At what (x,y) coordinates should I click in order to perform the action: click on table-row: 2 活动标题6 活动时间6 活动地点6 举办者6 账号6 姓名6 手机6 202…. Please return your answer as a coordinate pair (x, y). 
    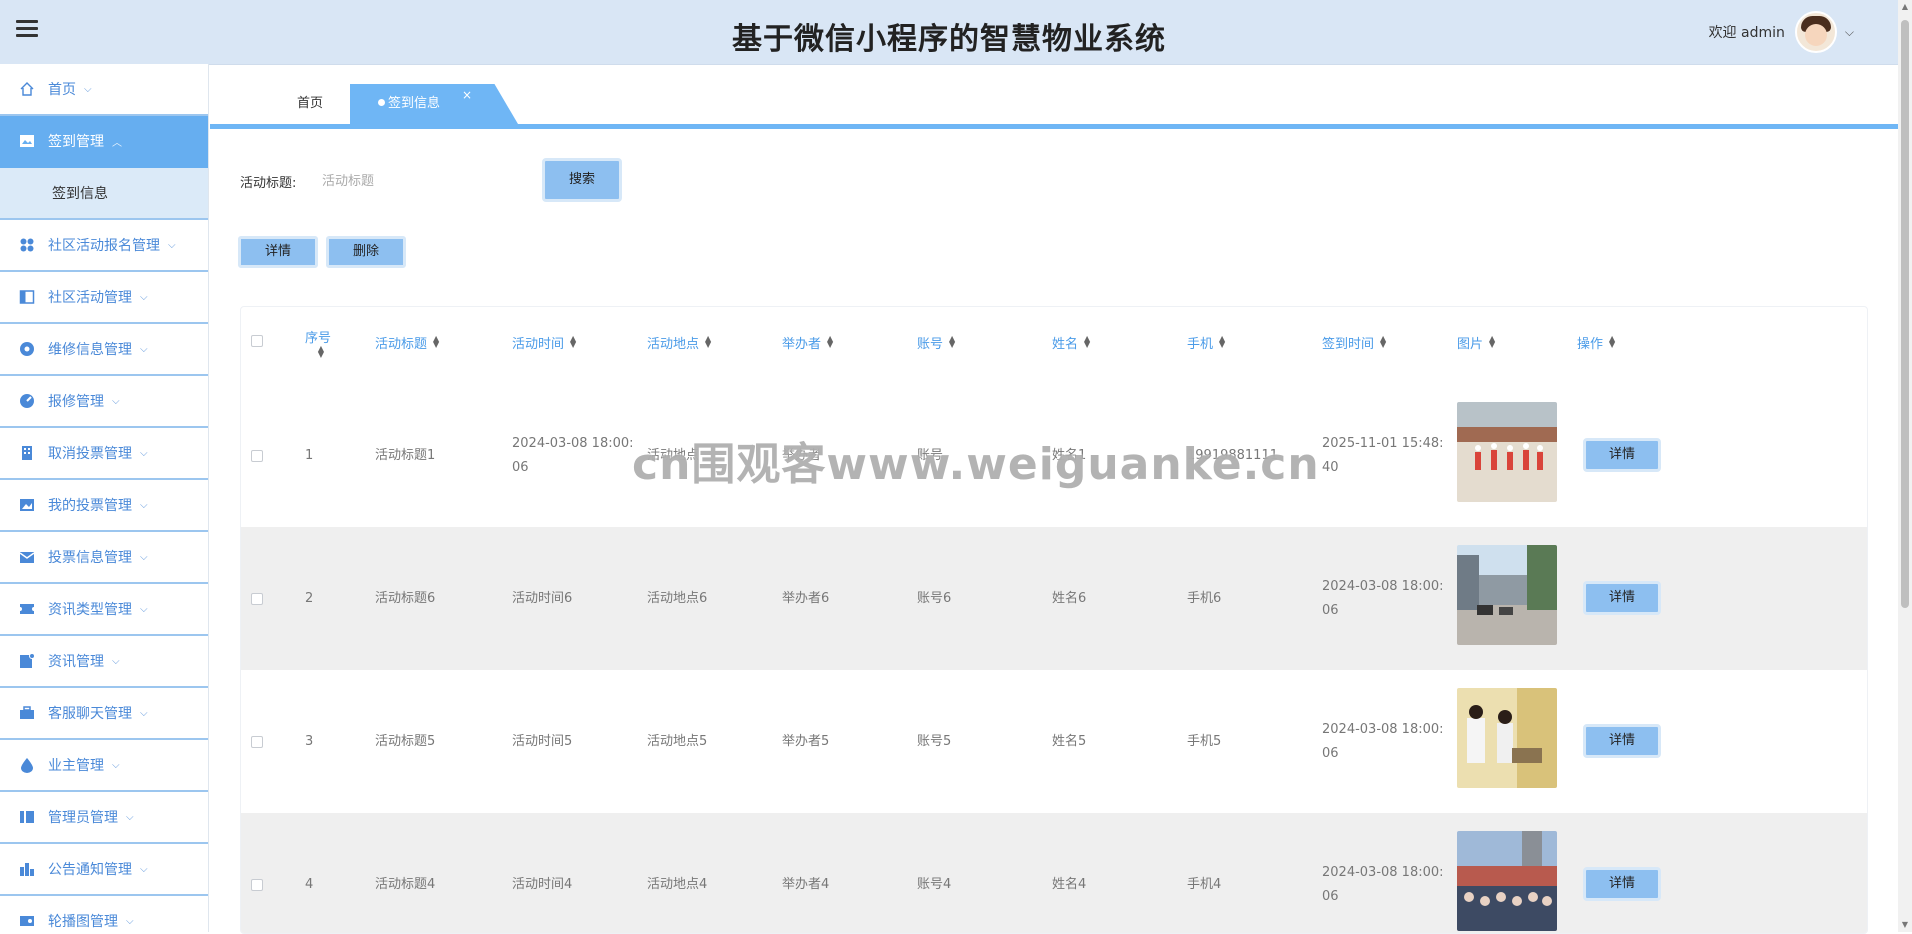
    Looking at the image, I should click on (1054, 598).